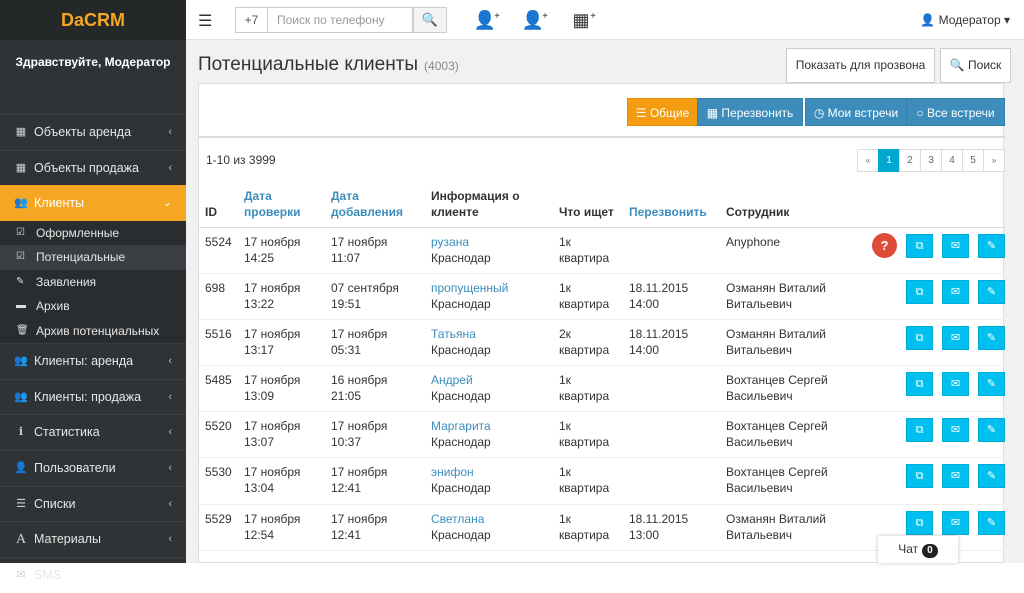 The width and height of the screenshot is (1024, 593). What do you see at coordinates (375, 204) in the screenshot?
I see `col-added-date: Дата добавления` at bounding box center [375, 204].